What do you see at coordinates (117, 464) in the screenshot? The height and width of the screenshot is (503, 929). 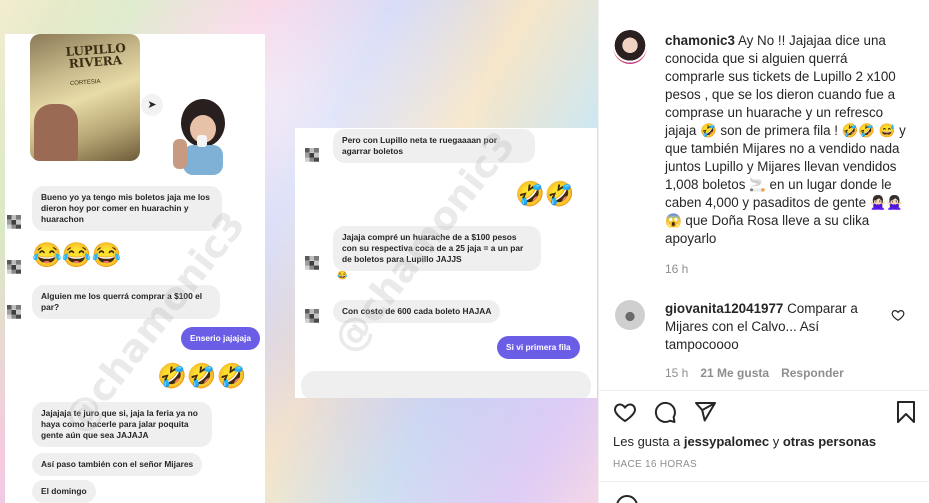 I see `message-bubble: Así paso también con el señor Mijares` at bounding box center [117, 464].